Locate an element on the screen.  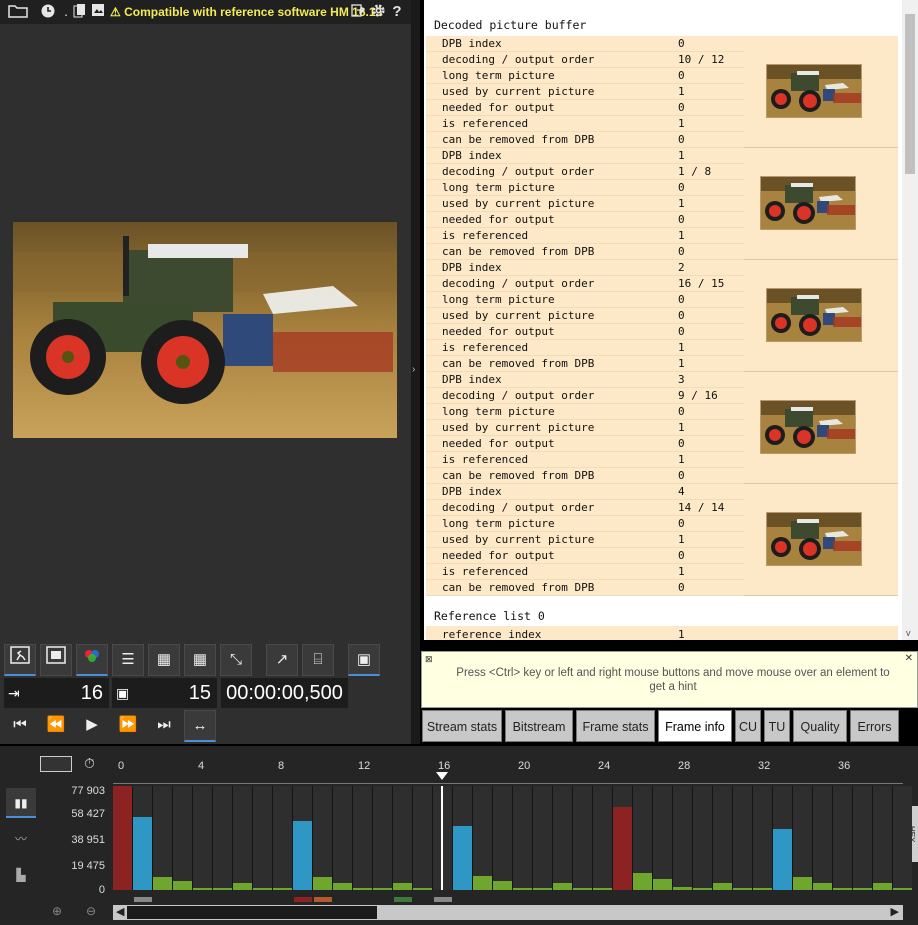
dpb-row: is referenced 1 is located at coordinates (585, 572).